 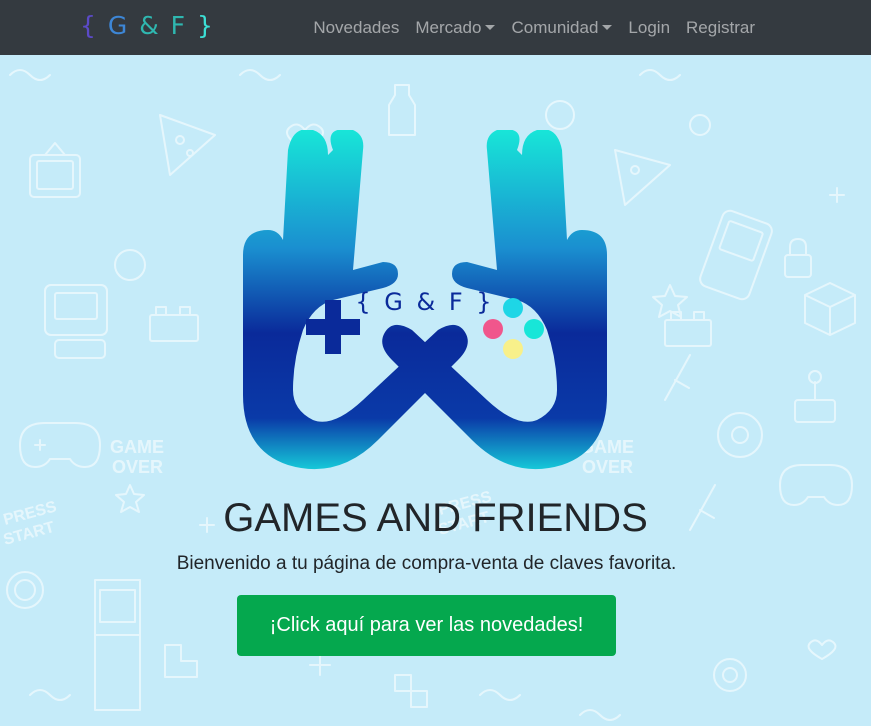 What do you see at coordinates (137, 467) in the screenshot?
I see `game-over-doodle-text: OVER` at bounding box center [137, 467].